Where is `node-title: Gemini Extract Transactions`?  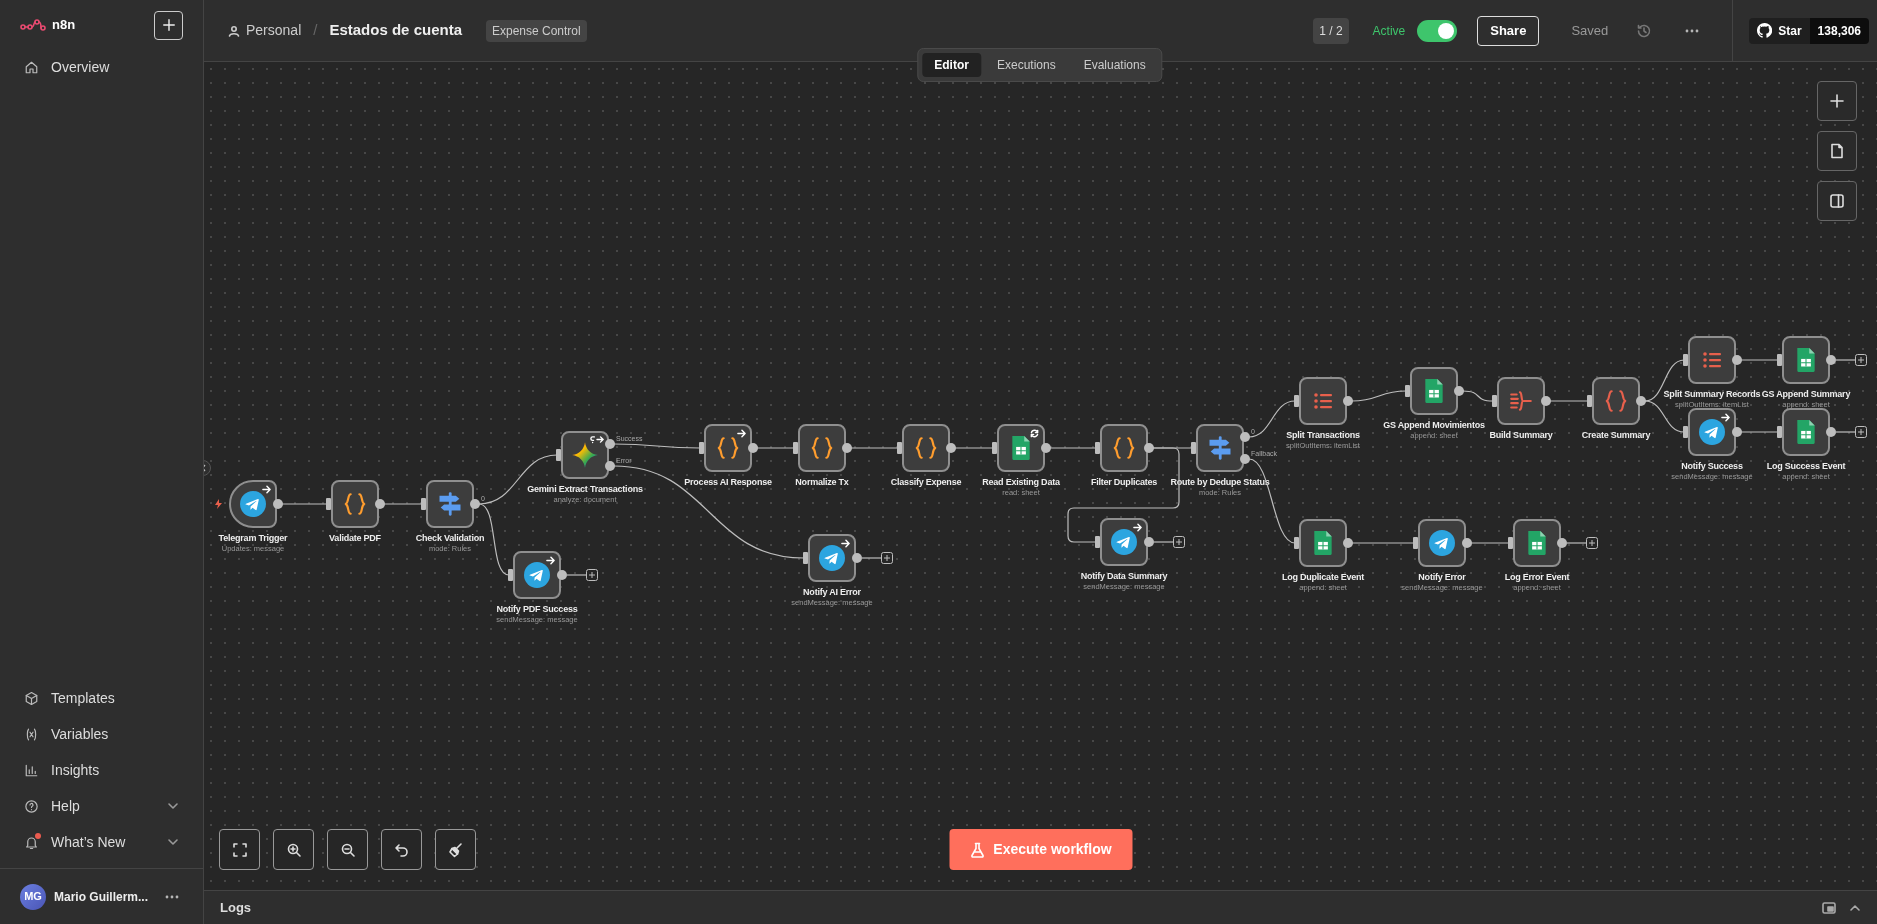
node-title: Gemini Extract Transactions is located at coordinates (585, 489).